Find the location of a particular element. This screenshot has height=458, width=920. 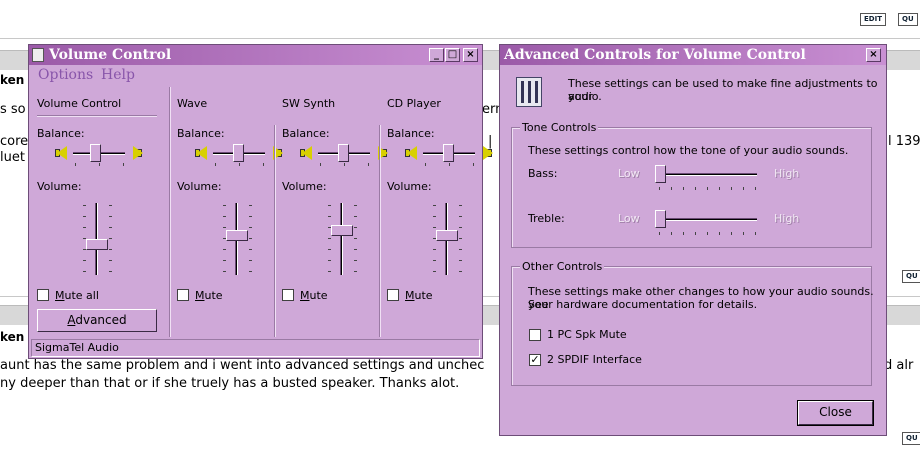

channel-separator is located at coordinates (170, 212).